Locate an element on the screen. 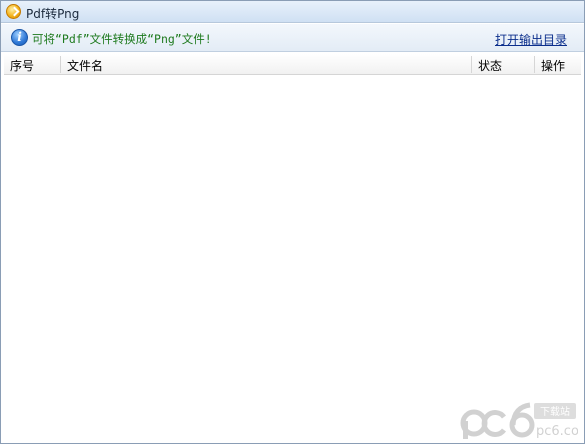  title-bar: Pdf转Png is located at coordinates (292, 12).